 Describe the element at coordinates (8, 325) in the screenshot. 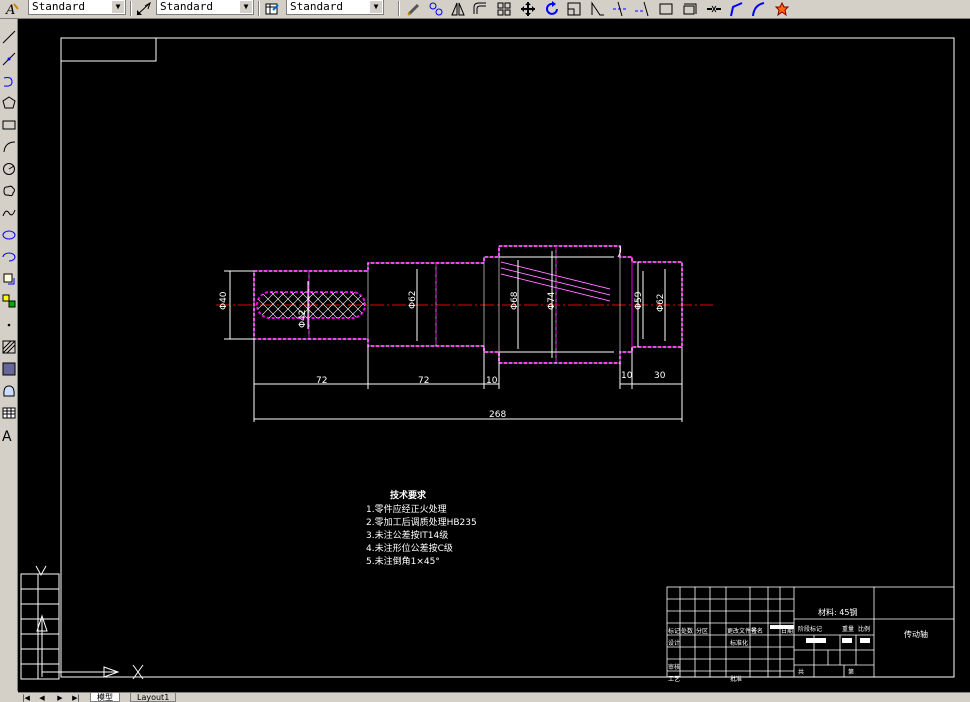

I see `point-icon` at that location.